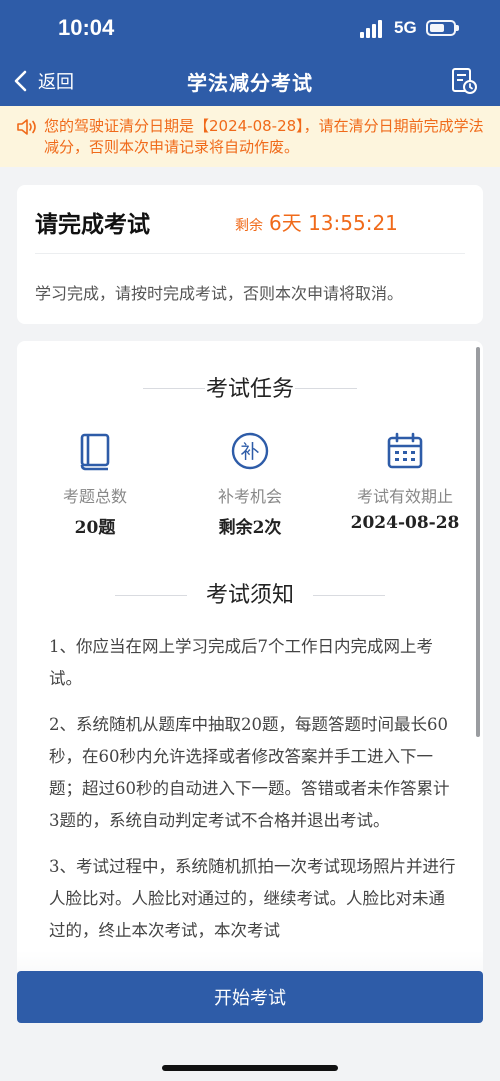  Describe the element at coordinates (405, 450) in the screenshot. I see `calendar-icon` at that location.